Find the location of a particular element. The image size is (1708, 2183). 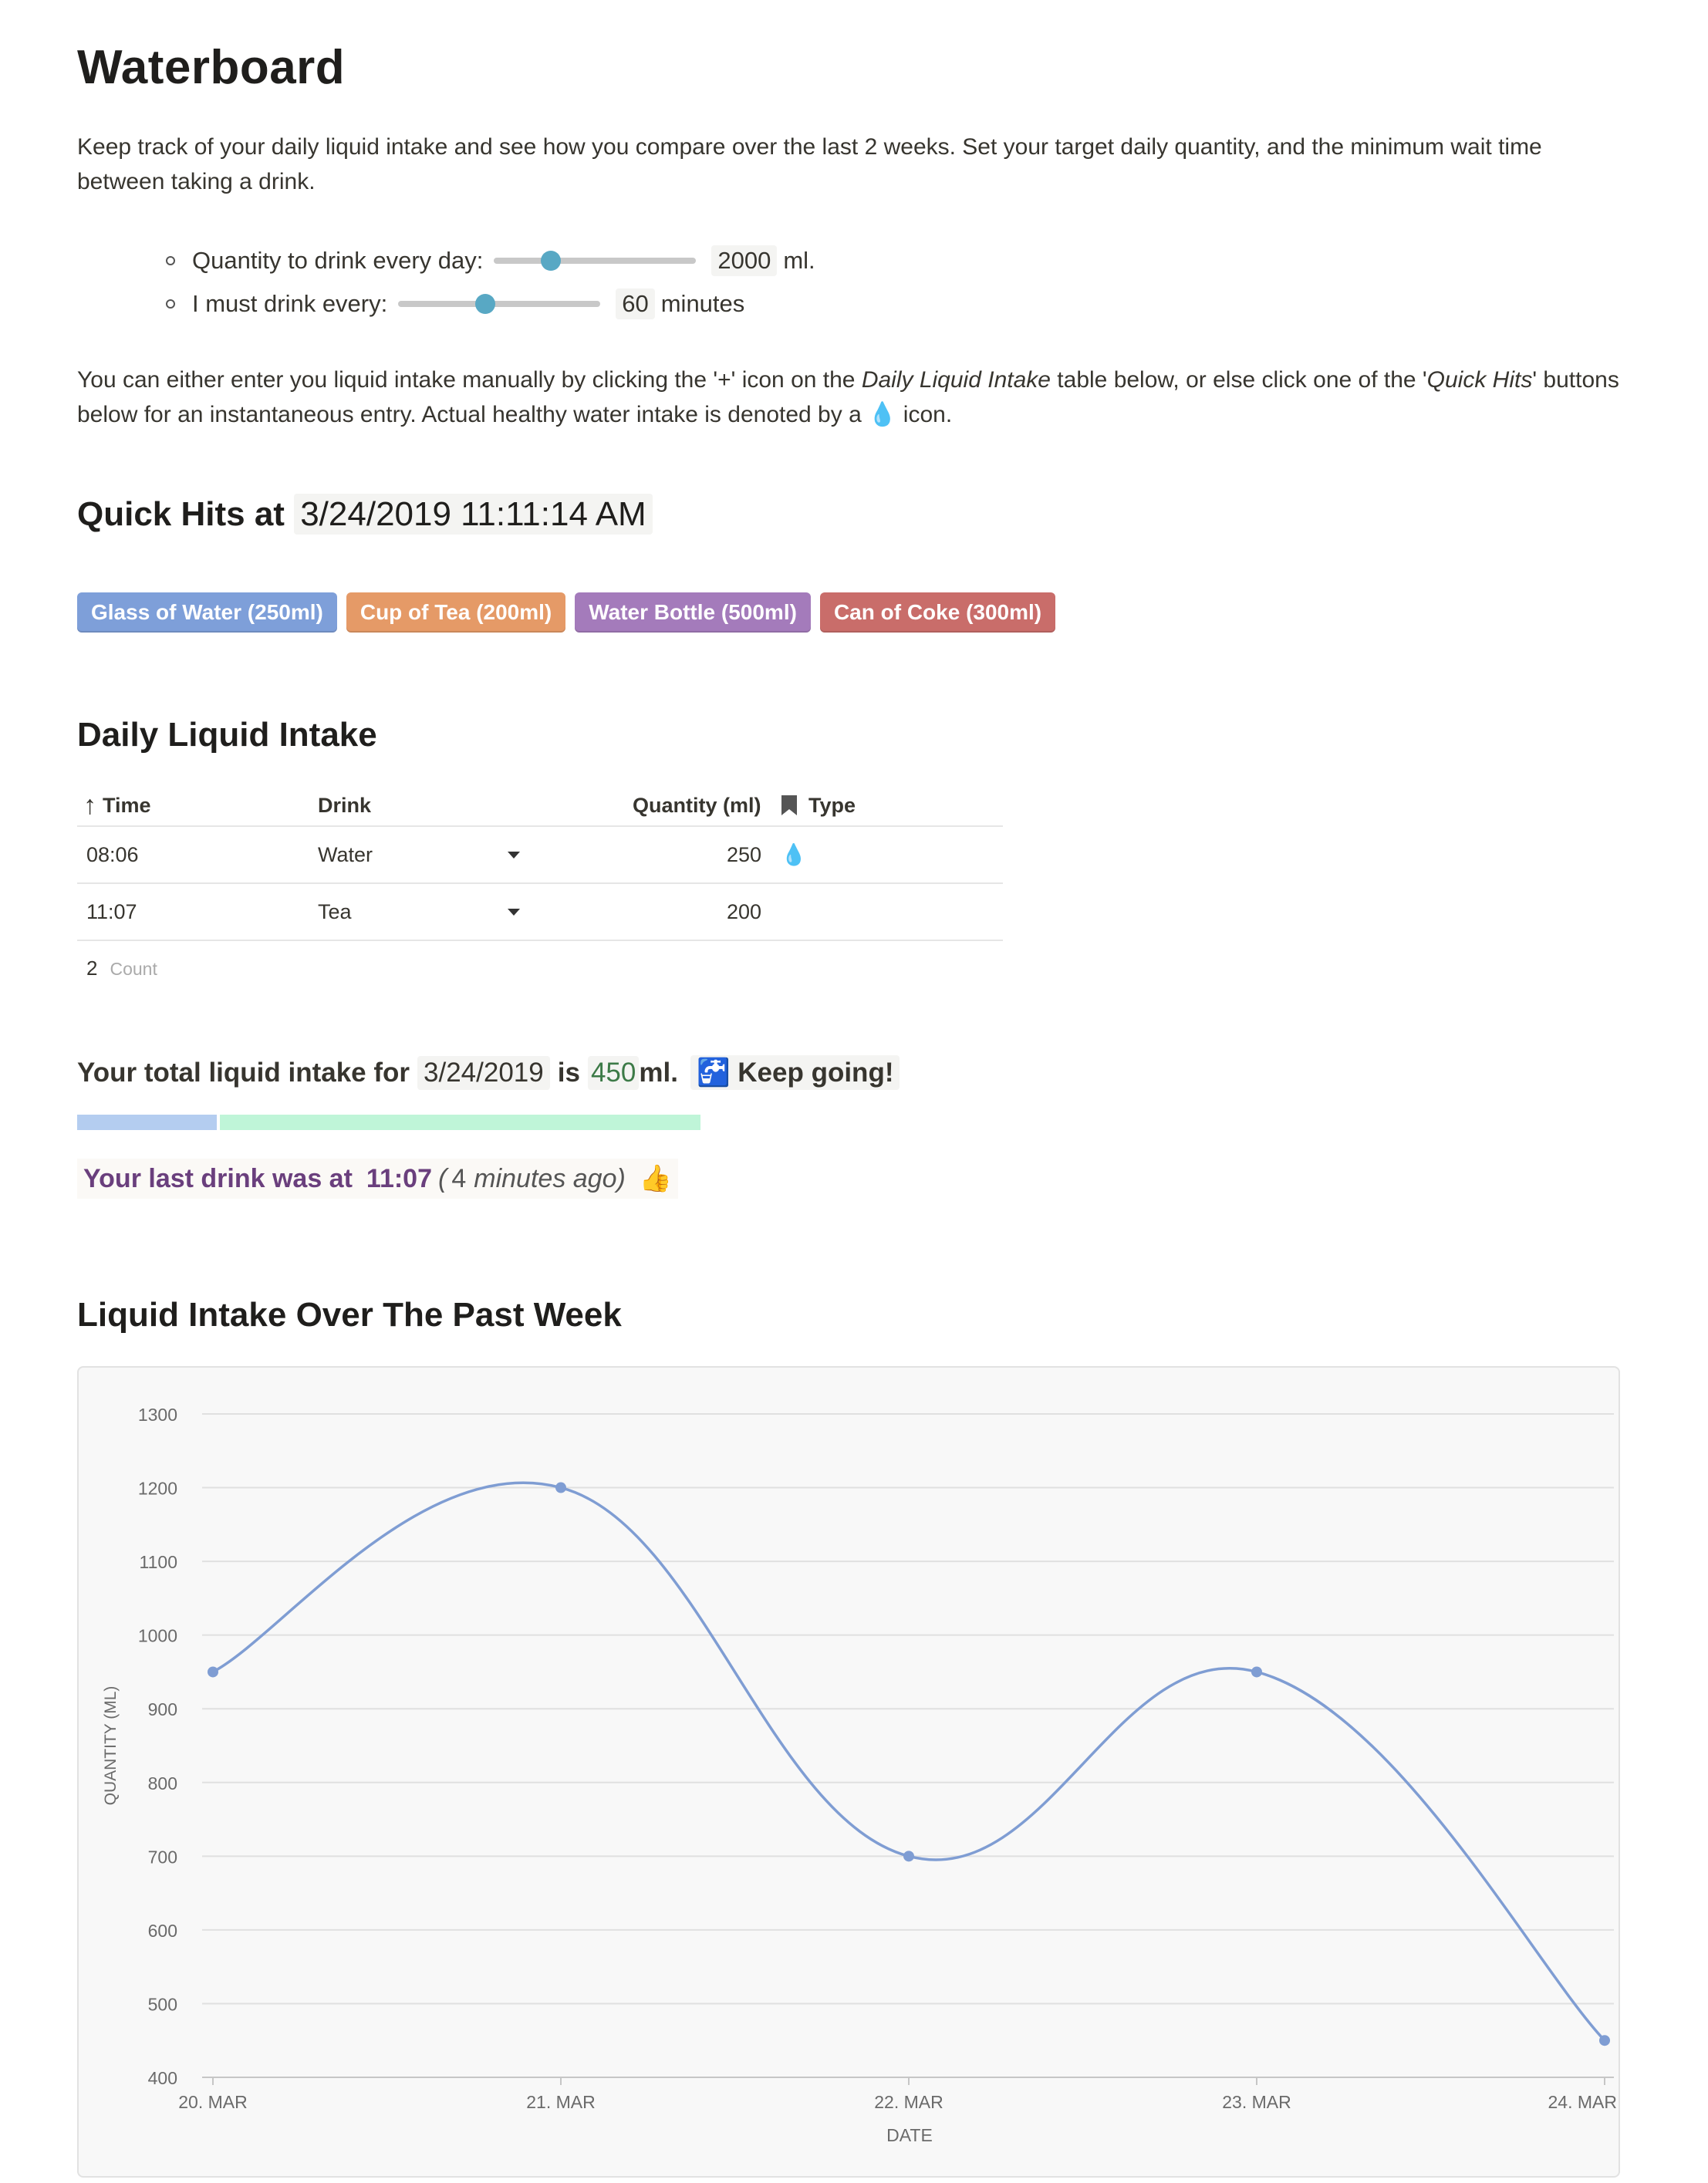

progress-filled is located at coordinates (147, 1122).